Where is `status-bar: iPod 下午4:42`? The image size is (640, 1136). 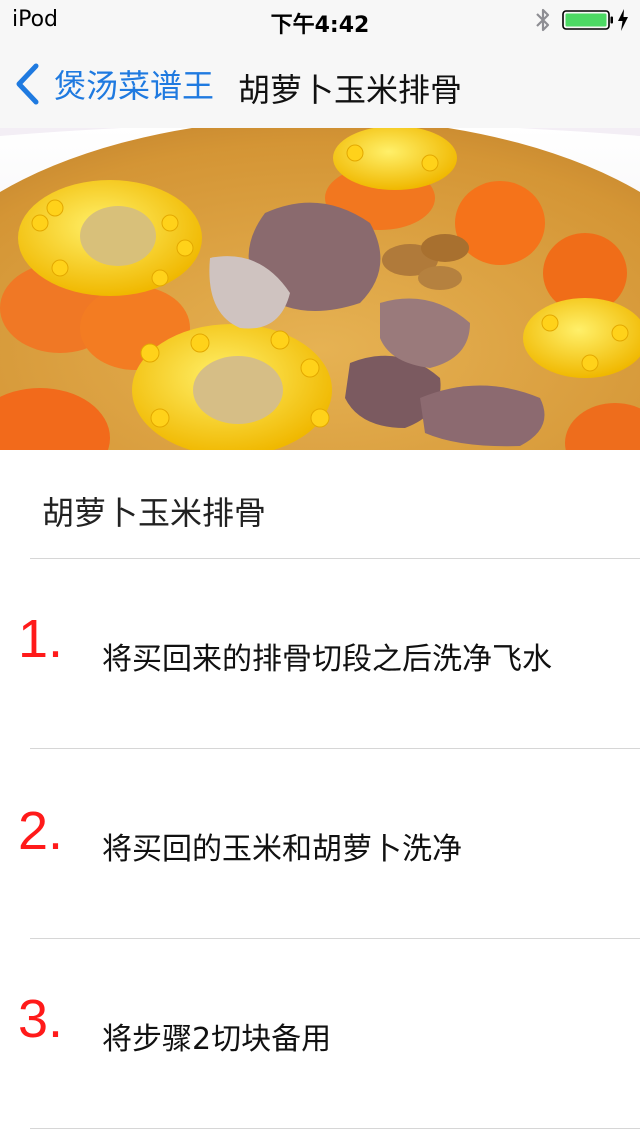 status-bar: iPod 下午4:42 is located at coordinates (320, 20).